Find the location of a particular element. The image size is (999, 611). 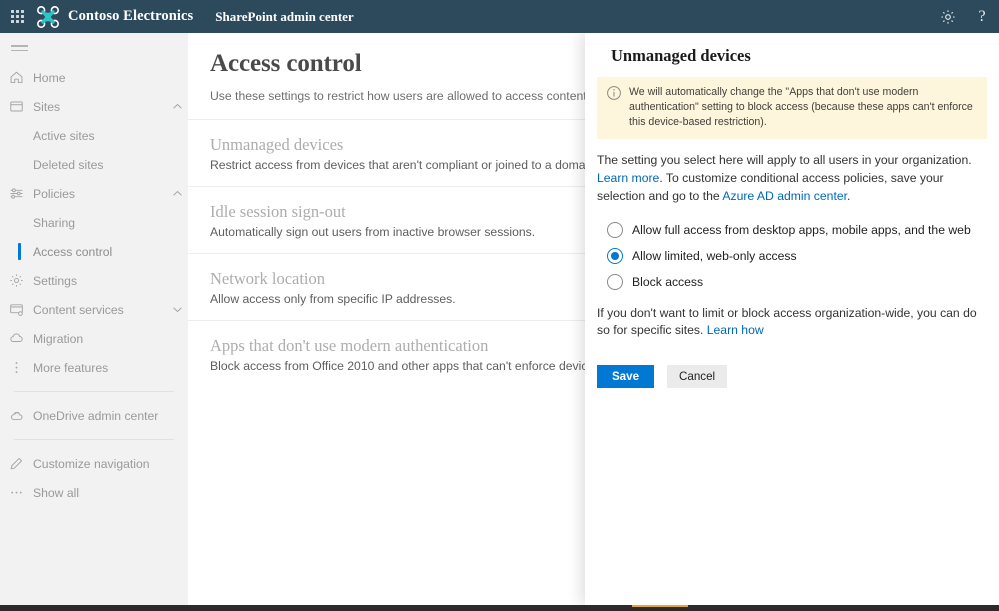

sidebar-item-content-services: Content services is located at coordinates (94, 309).